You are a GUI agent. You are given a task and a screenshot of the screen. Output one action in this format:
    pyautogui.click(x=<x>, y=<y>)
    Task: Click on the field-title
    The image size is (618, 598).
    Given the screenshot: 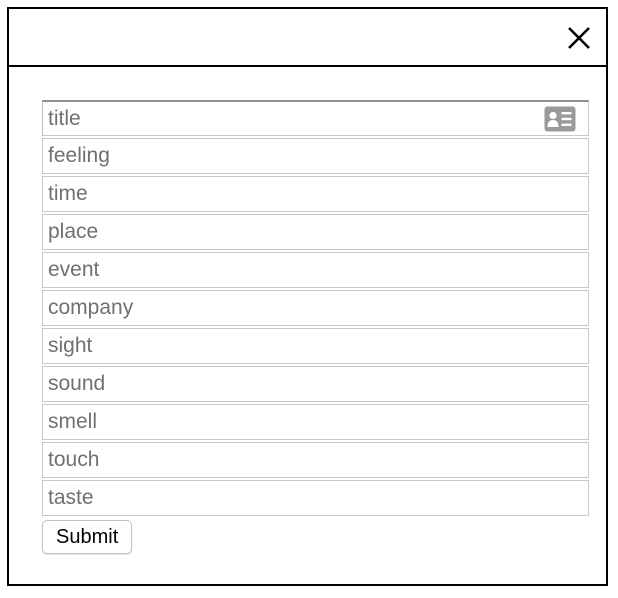 What is the action you would take?
    pyautogui.click(x=315, y=118)
    